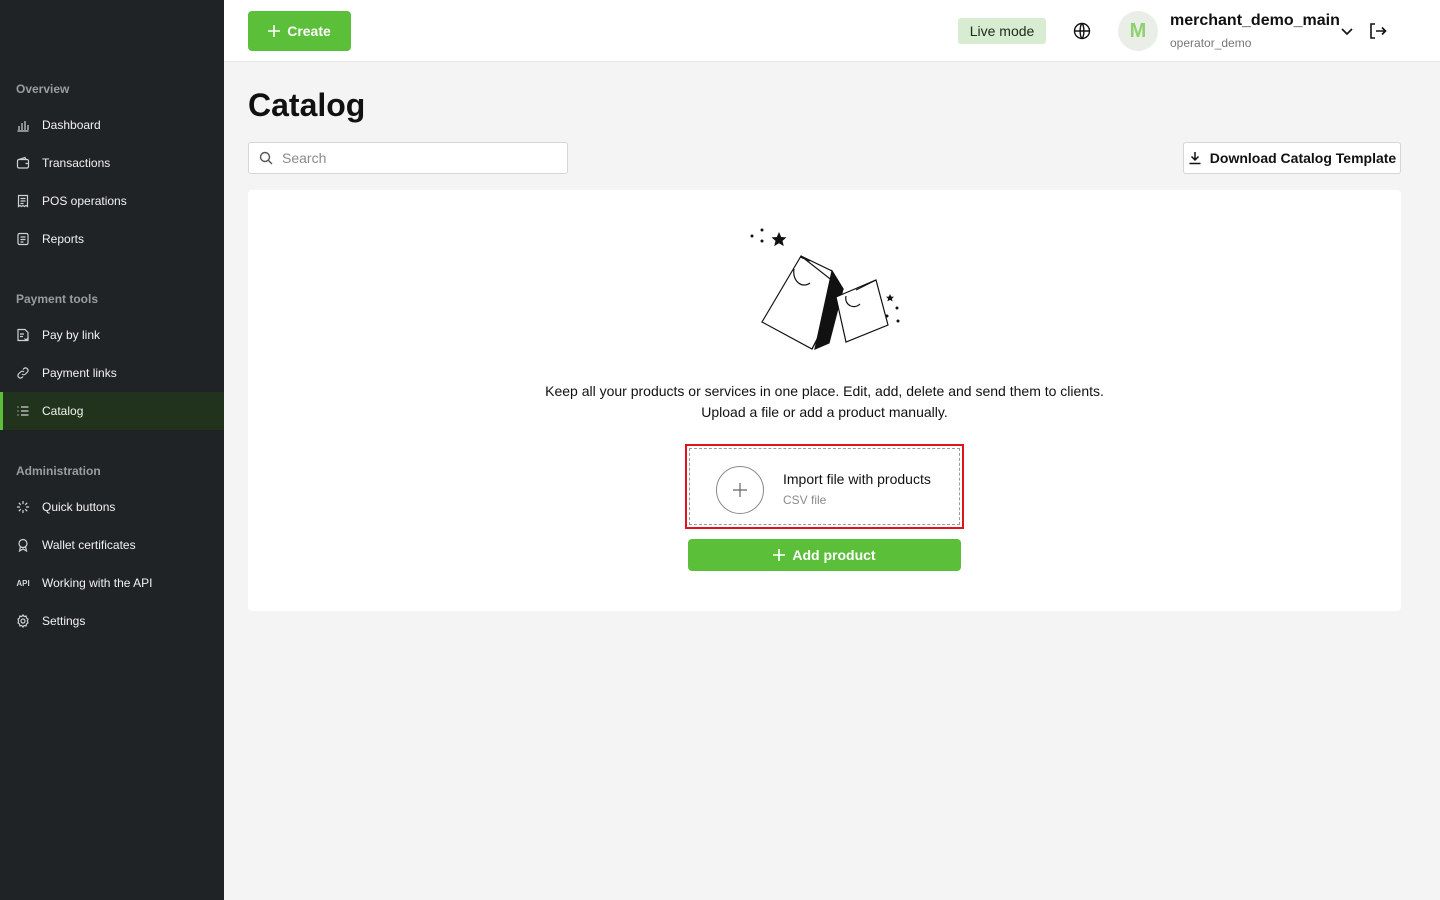 This screenshot has width=1440, height=900. What do you see at coordinates (97, 583) in the screenshot?
I see `sidebar-item-label: Working with the API` at bounding box center [97, 583].